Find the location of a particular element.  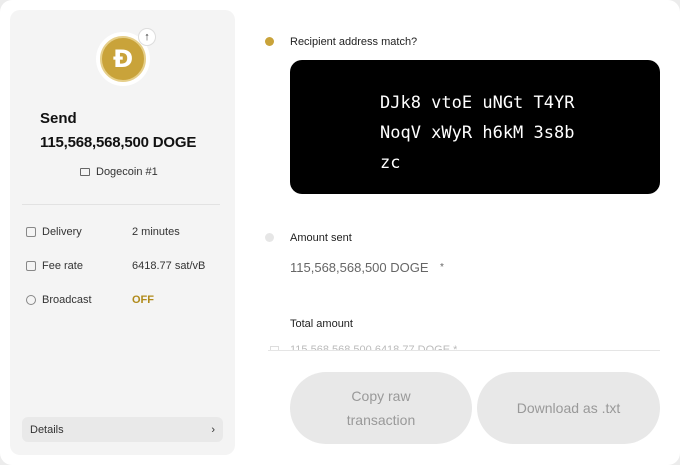

receipt-icon is located at coordinates (31, 266).